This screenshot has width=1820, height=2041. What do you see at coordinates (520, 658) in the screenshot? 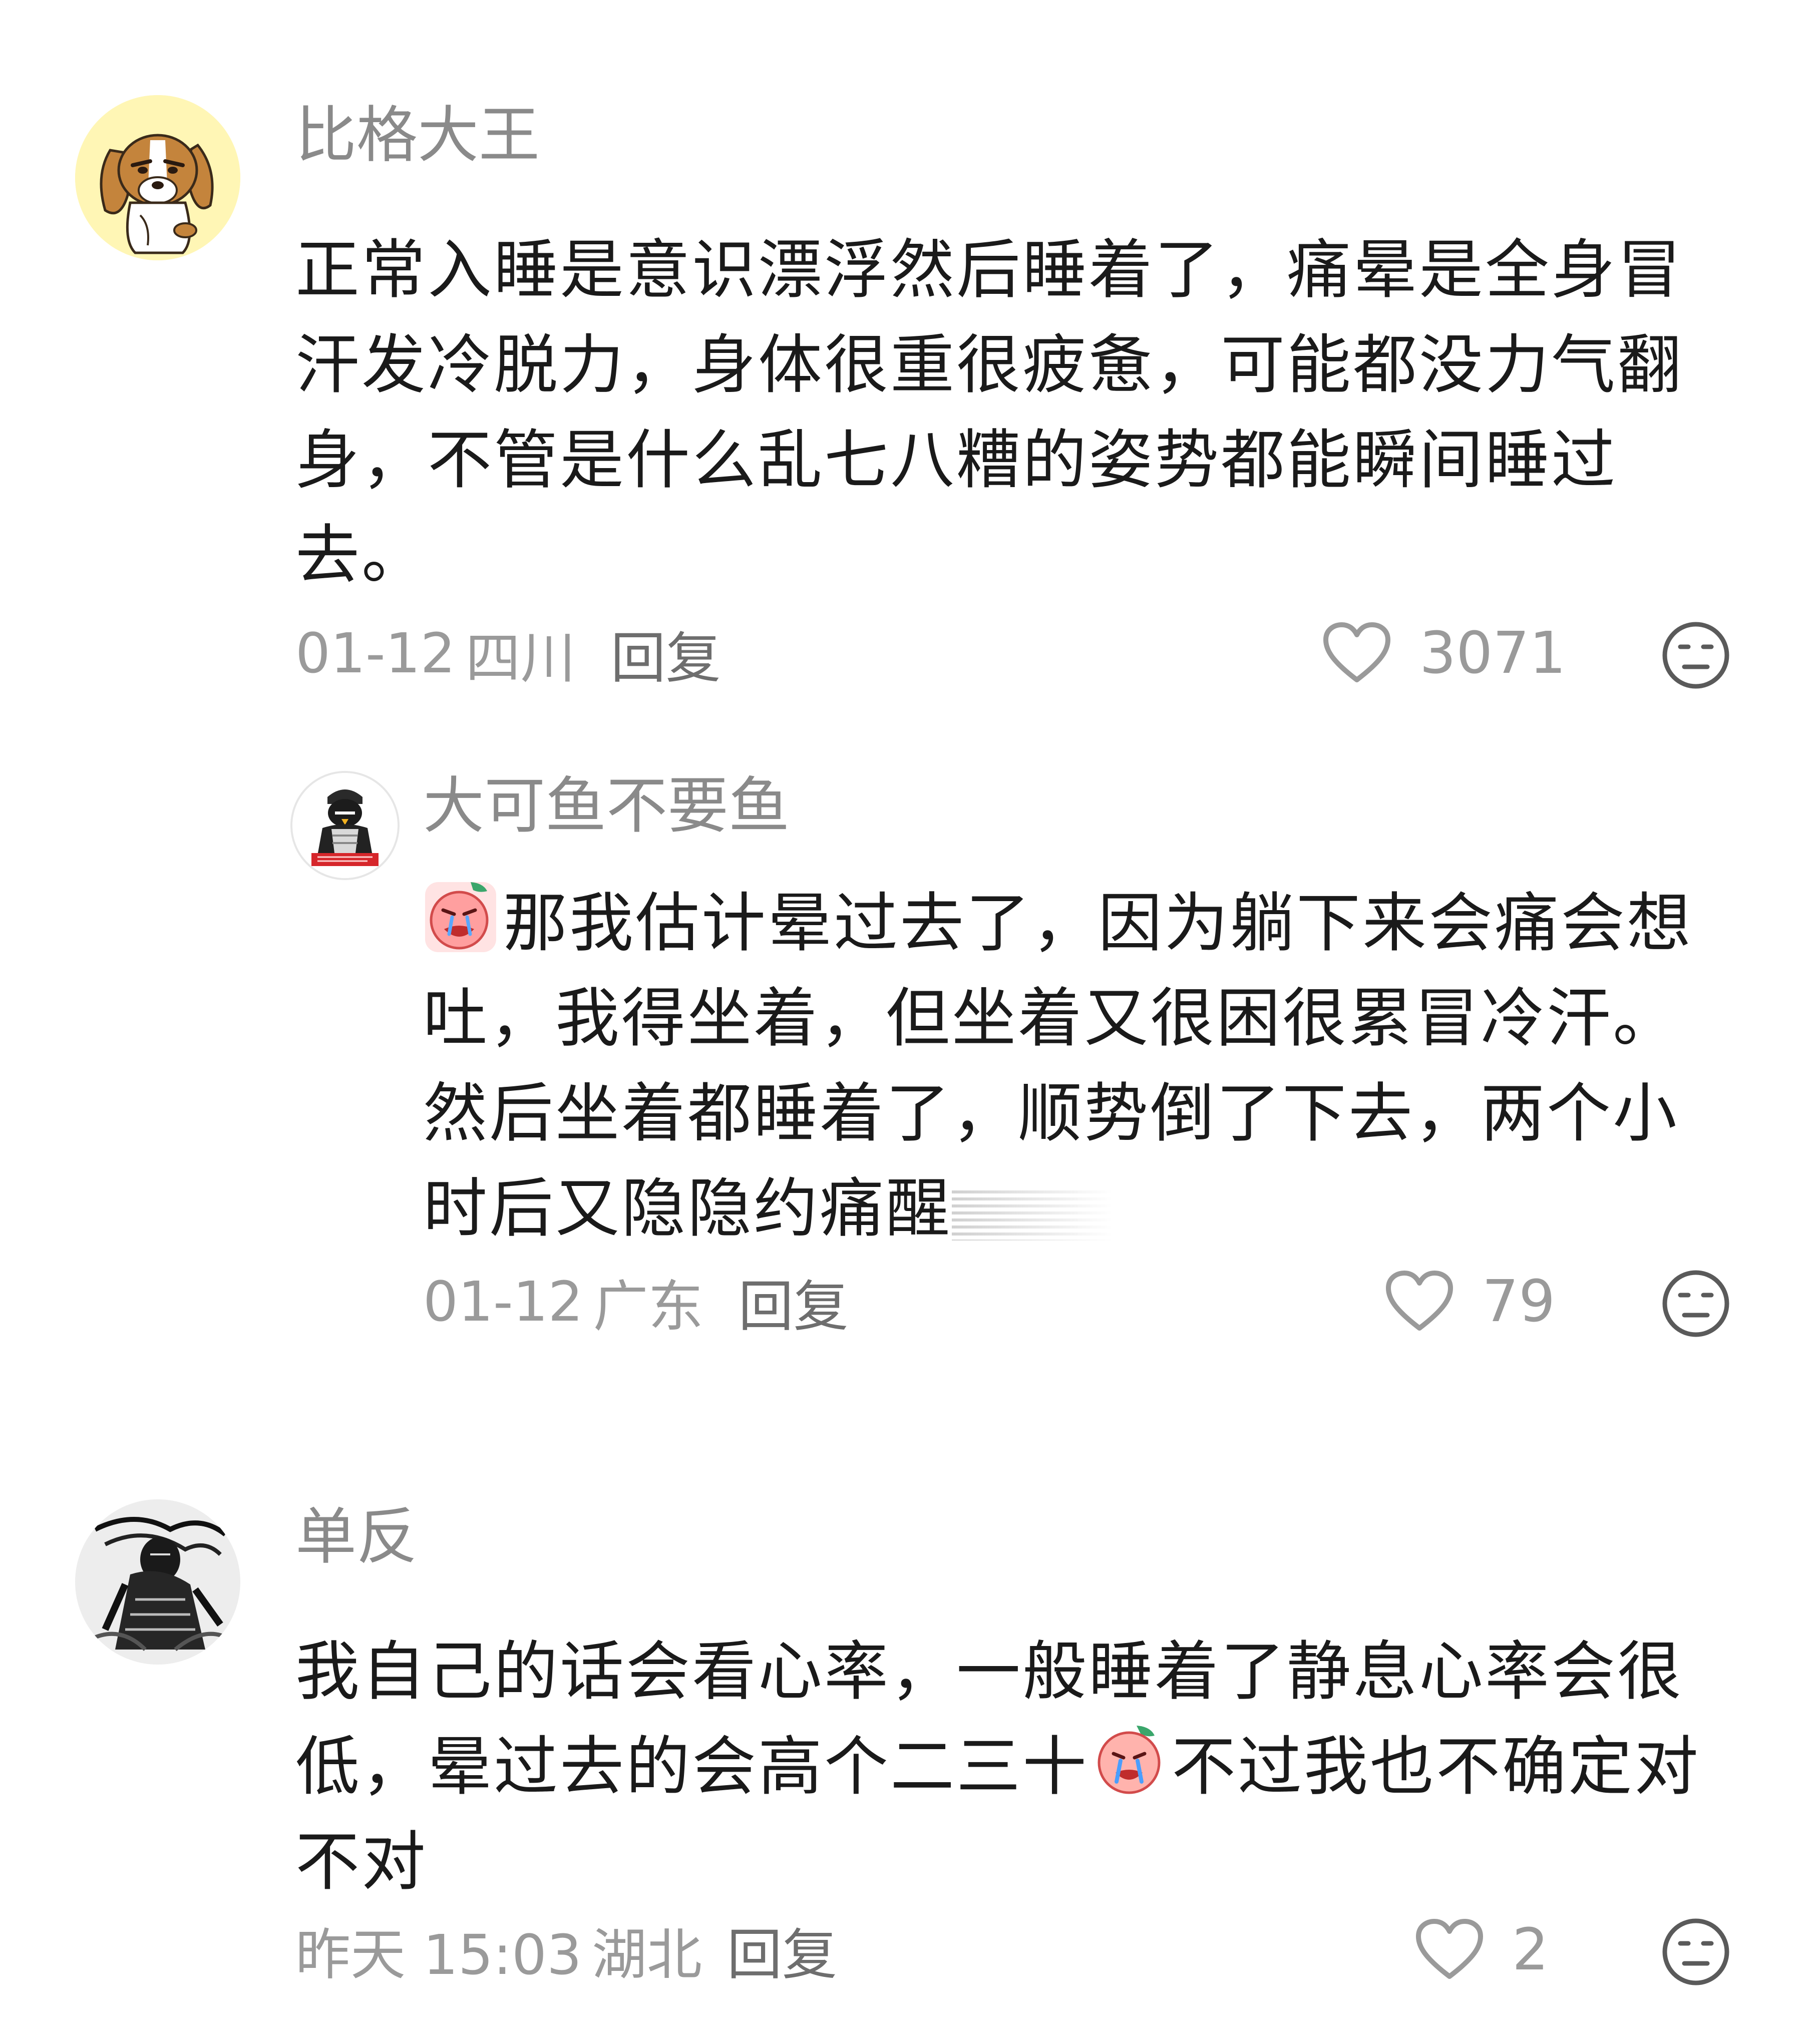
I see `comment-location: 四川` at bounding box center [520, 658].